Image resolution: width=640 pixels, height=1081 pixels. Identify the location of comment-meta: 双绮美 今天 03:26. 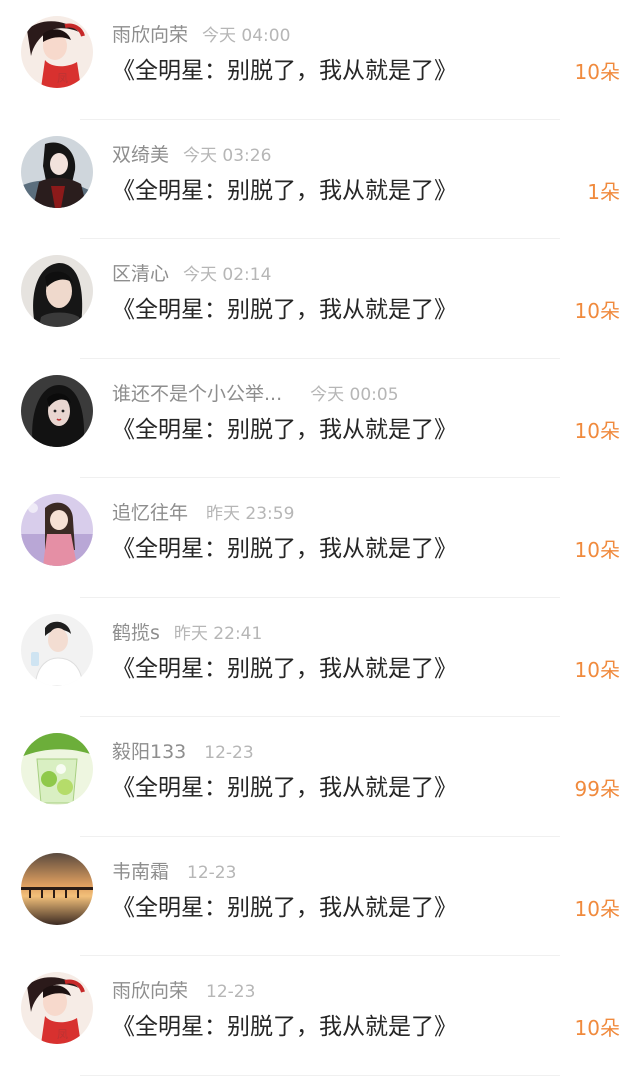
(191, 155).